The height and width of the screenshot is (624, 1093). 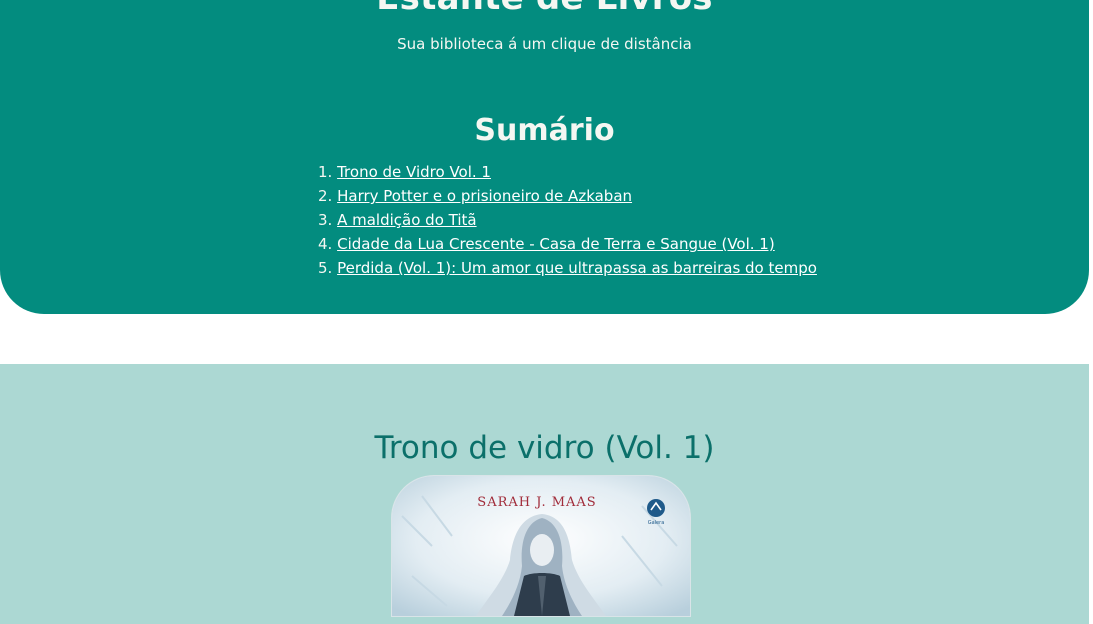 I want to click on toc-item: 3. A maldição do Titã, so click(x=567, y=220).